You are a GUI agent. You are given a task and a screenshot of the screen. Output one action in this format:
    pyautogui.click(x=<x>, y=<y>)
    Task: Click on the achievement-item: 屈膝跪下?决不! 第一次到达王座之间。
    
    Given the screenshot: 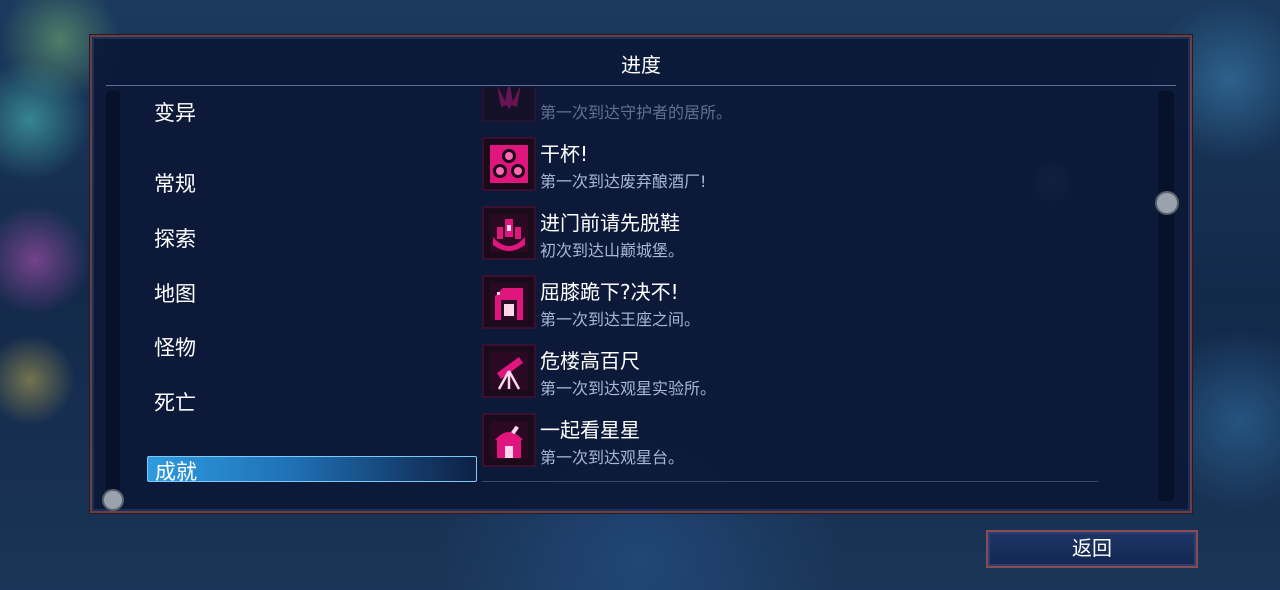 What is the action you would take?
    pyautogui.click(x=790, y=302)
    